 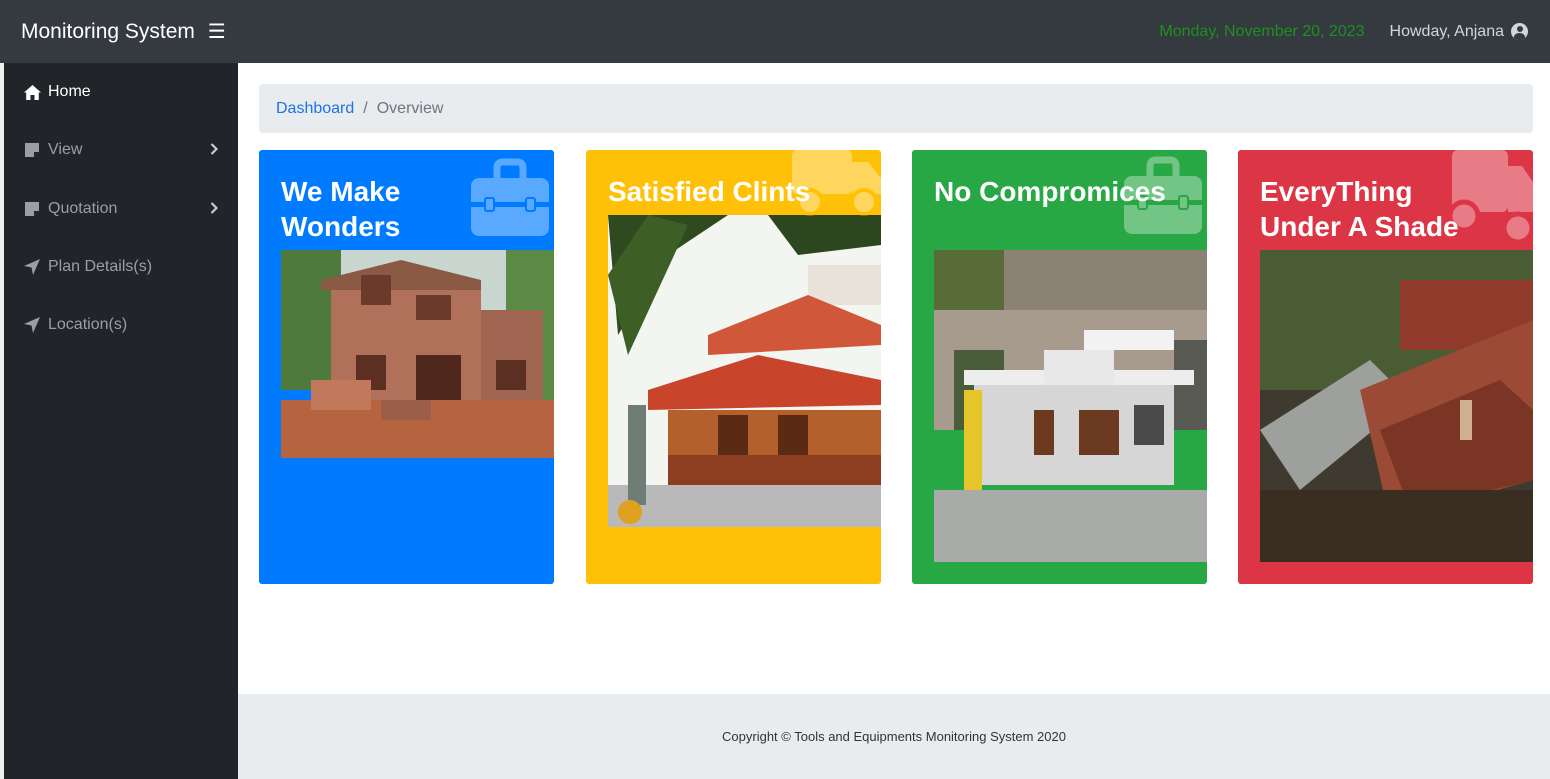 I want to click on card-satisfied-clints: Satisfied Clints, so click(x=733, y=367).